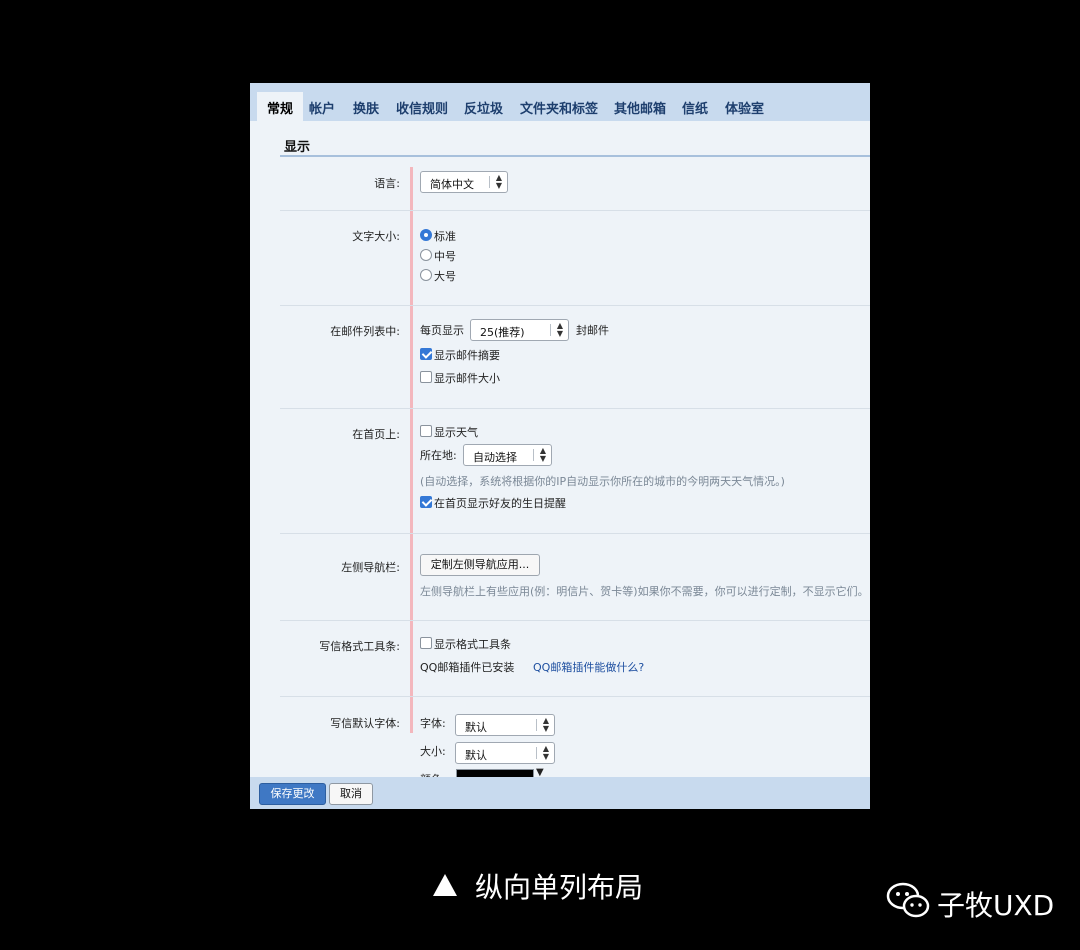 The width and height of the screenshot is (1080, 950). What do you see at coordinates (280, 106) in the screenshot?
I see `tab-general: 常规` at bounding box center [280, 106].